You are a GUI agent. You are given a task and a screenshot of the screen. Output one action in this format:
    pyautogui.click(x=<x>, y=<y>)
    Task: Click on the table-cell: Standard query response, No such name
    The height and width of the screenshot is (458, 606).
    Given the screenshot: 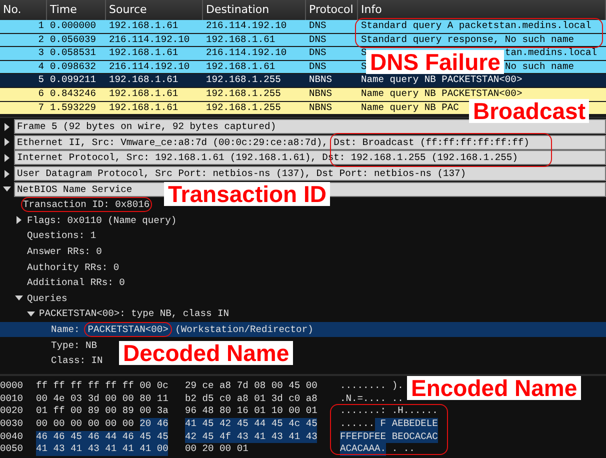 What is the action you would take?
    pyautogui.click(x=467, y=40)
    